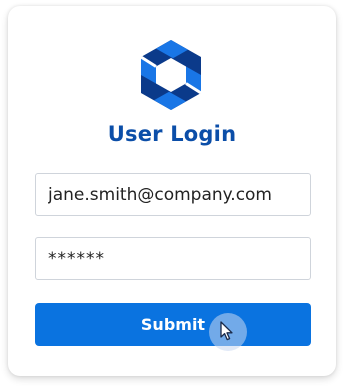 This screenshot has width=346, height=390. Describe the element at coordinates (173, 258) in the screenshot. I see `password-field` at that location.